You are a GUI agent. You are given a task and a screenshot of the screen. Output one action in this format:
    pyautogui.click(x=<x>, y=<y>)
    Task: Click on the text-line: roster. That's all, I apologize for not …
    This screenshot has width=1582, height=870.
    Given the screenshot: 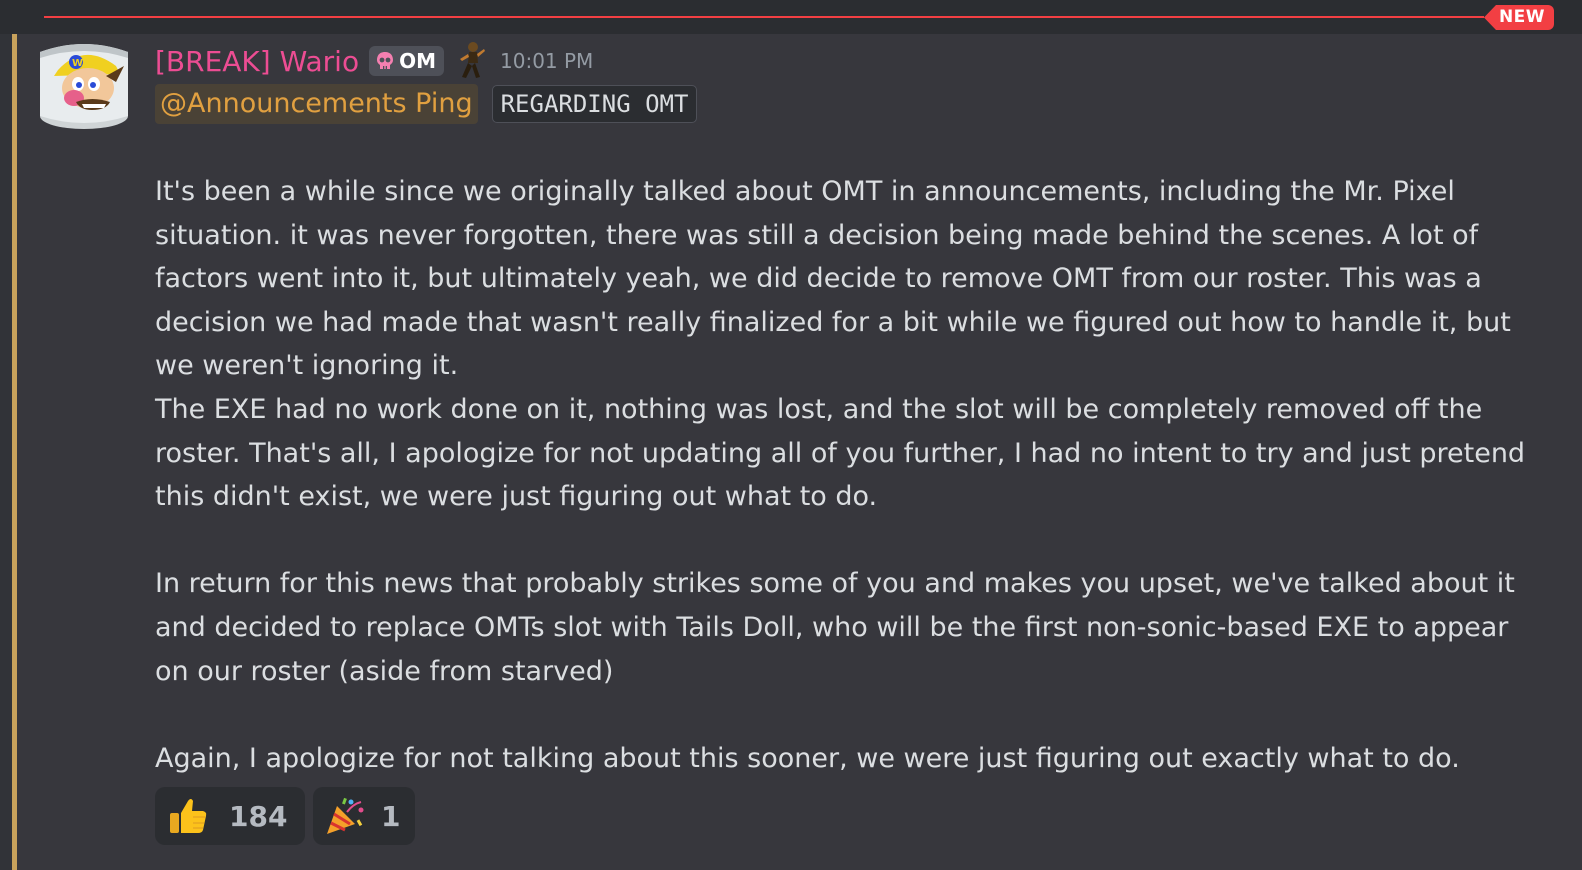 What is the action you would take?
    pyautogui.click(x=840, y=453)
    